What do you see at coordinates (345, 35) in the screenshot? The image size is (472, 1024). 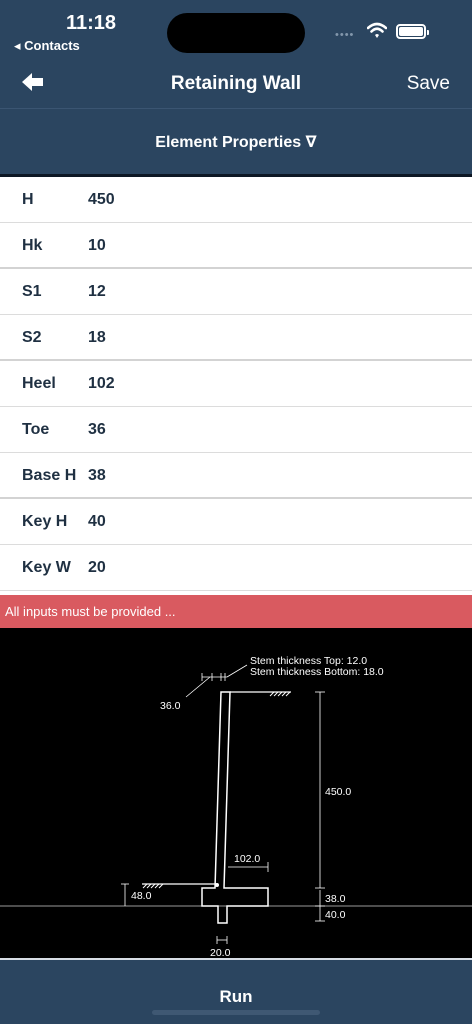 I see `cellular-signal-icon: ••••` at bounding box center [345, 35].